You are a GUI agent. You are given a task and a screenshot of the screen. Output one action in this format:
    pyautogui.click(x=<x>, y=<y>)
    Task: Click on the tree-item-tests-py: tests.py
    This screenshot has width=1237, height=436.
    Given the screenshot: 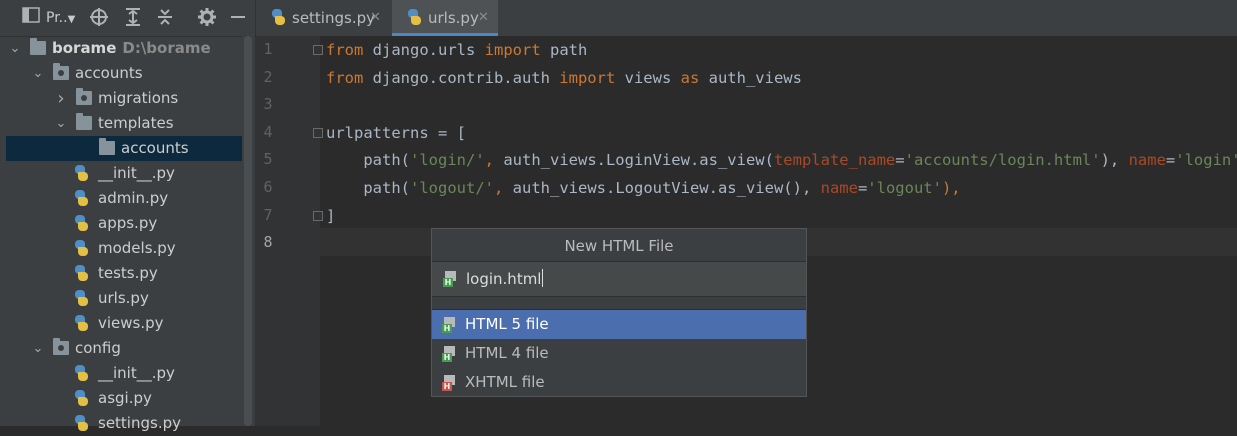 What is the action you would take?
    pyautogui.click(x=130, y=273)
    